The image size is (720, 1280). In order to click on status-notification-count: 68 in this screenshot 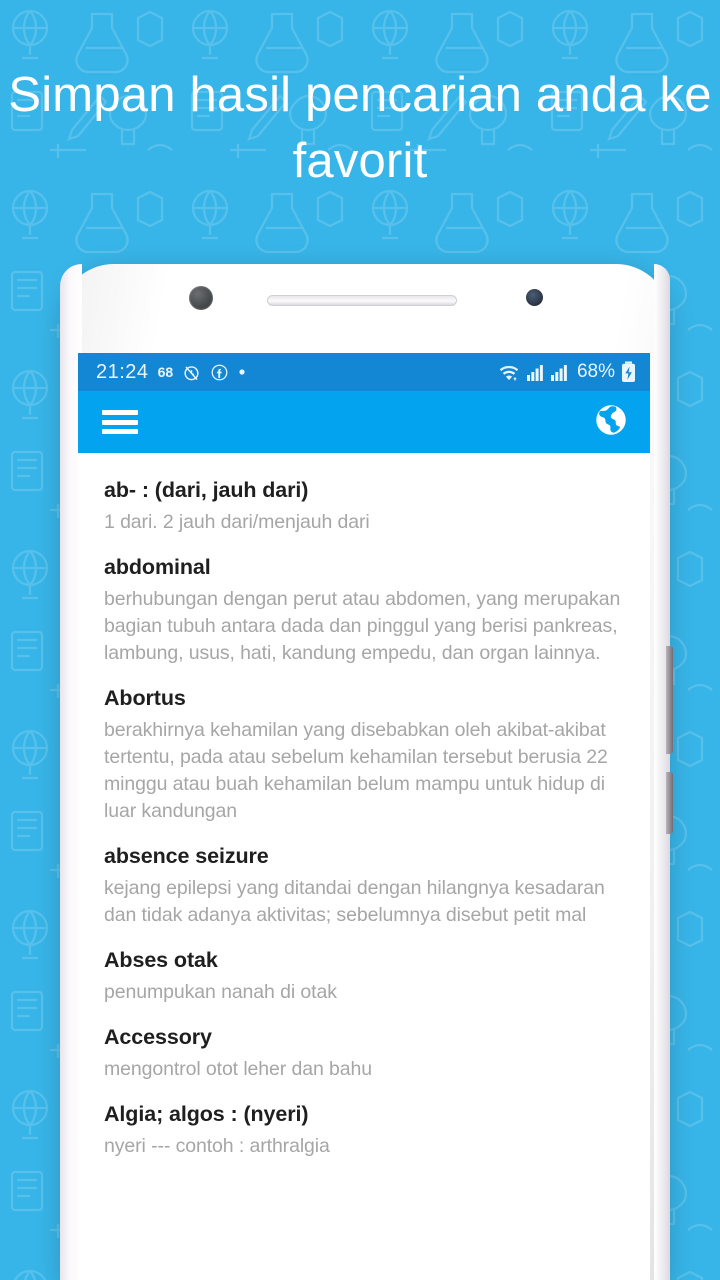, I will do `click(165, 372)`.